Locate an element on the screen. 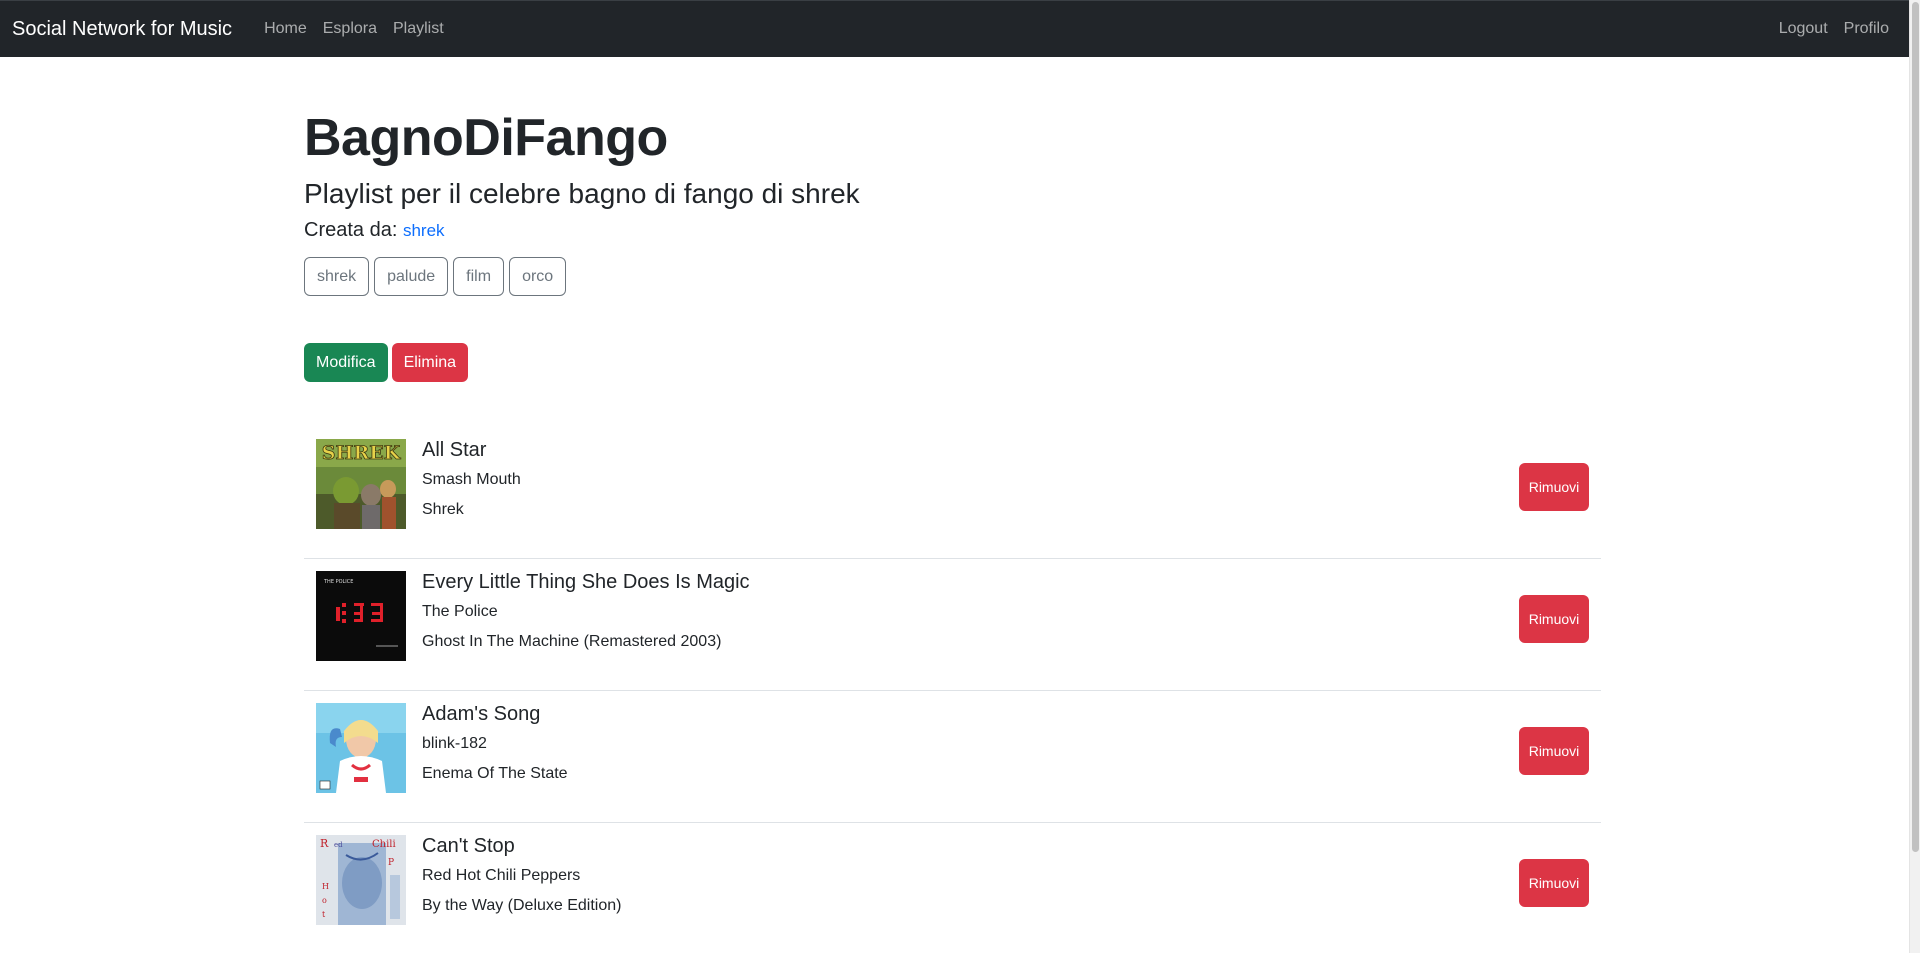  album-cover-image is located at coordinates (361, 748).